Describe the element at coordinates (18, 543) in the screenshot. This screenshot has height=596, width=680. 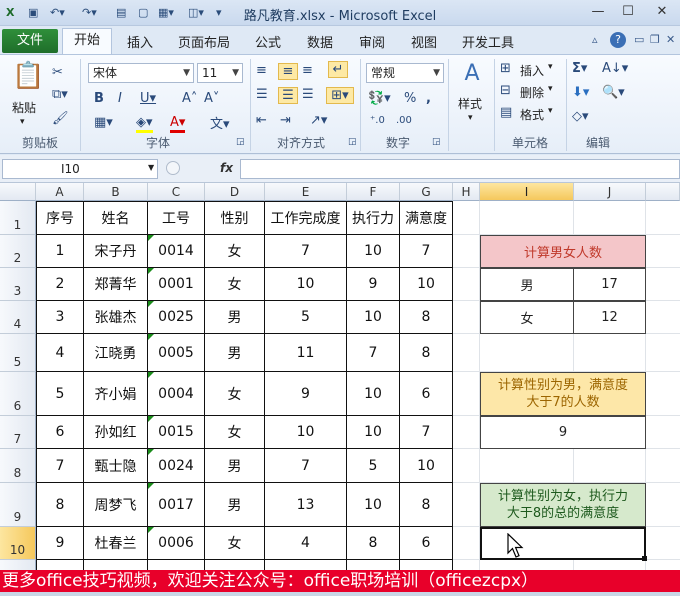
I see `row-header-10: 10` at that location.